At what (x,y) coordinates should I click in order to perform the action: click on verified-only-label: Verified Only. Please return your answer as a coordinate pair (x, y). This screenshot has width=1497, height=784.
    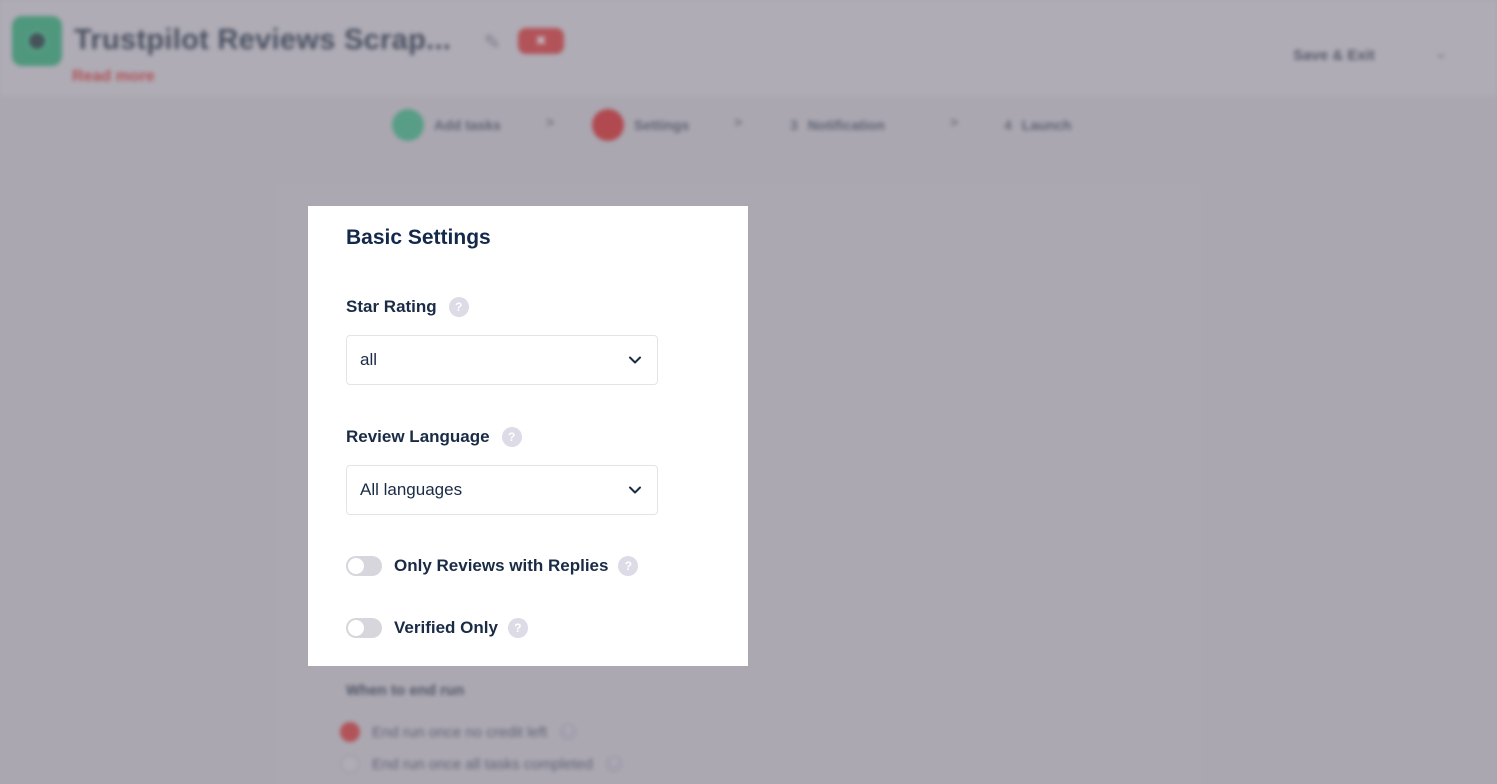
    Looking at the image, I should click on (446, 627).